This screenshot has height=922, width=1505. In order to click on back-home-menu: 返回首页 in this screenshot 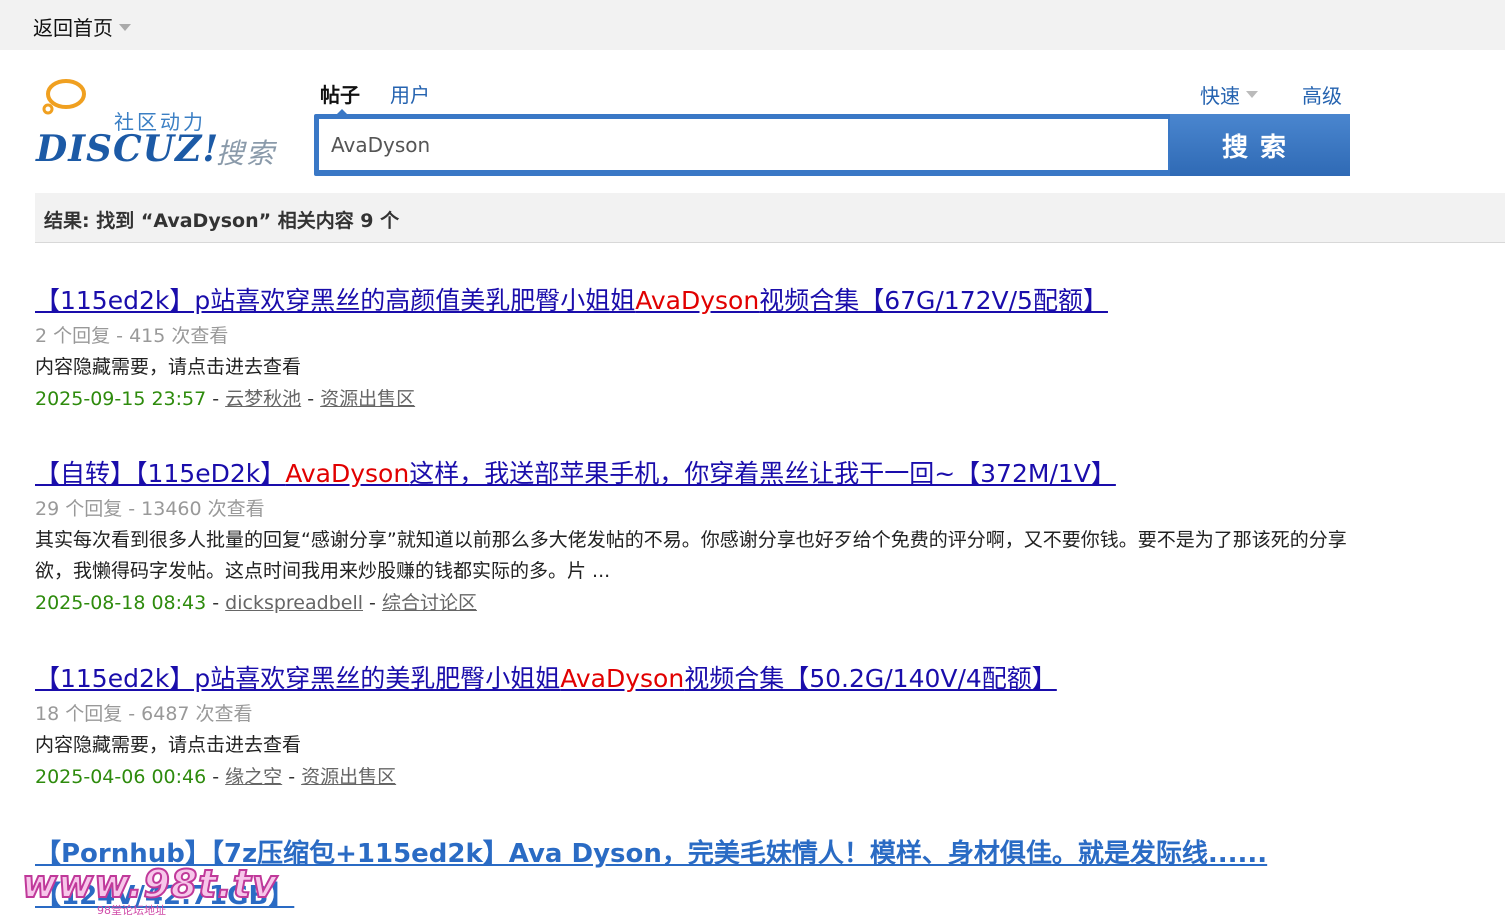, I will do `click(82, 26)`.